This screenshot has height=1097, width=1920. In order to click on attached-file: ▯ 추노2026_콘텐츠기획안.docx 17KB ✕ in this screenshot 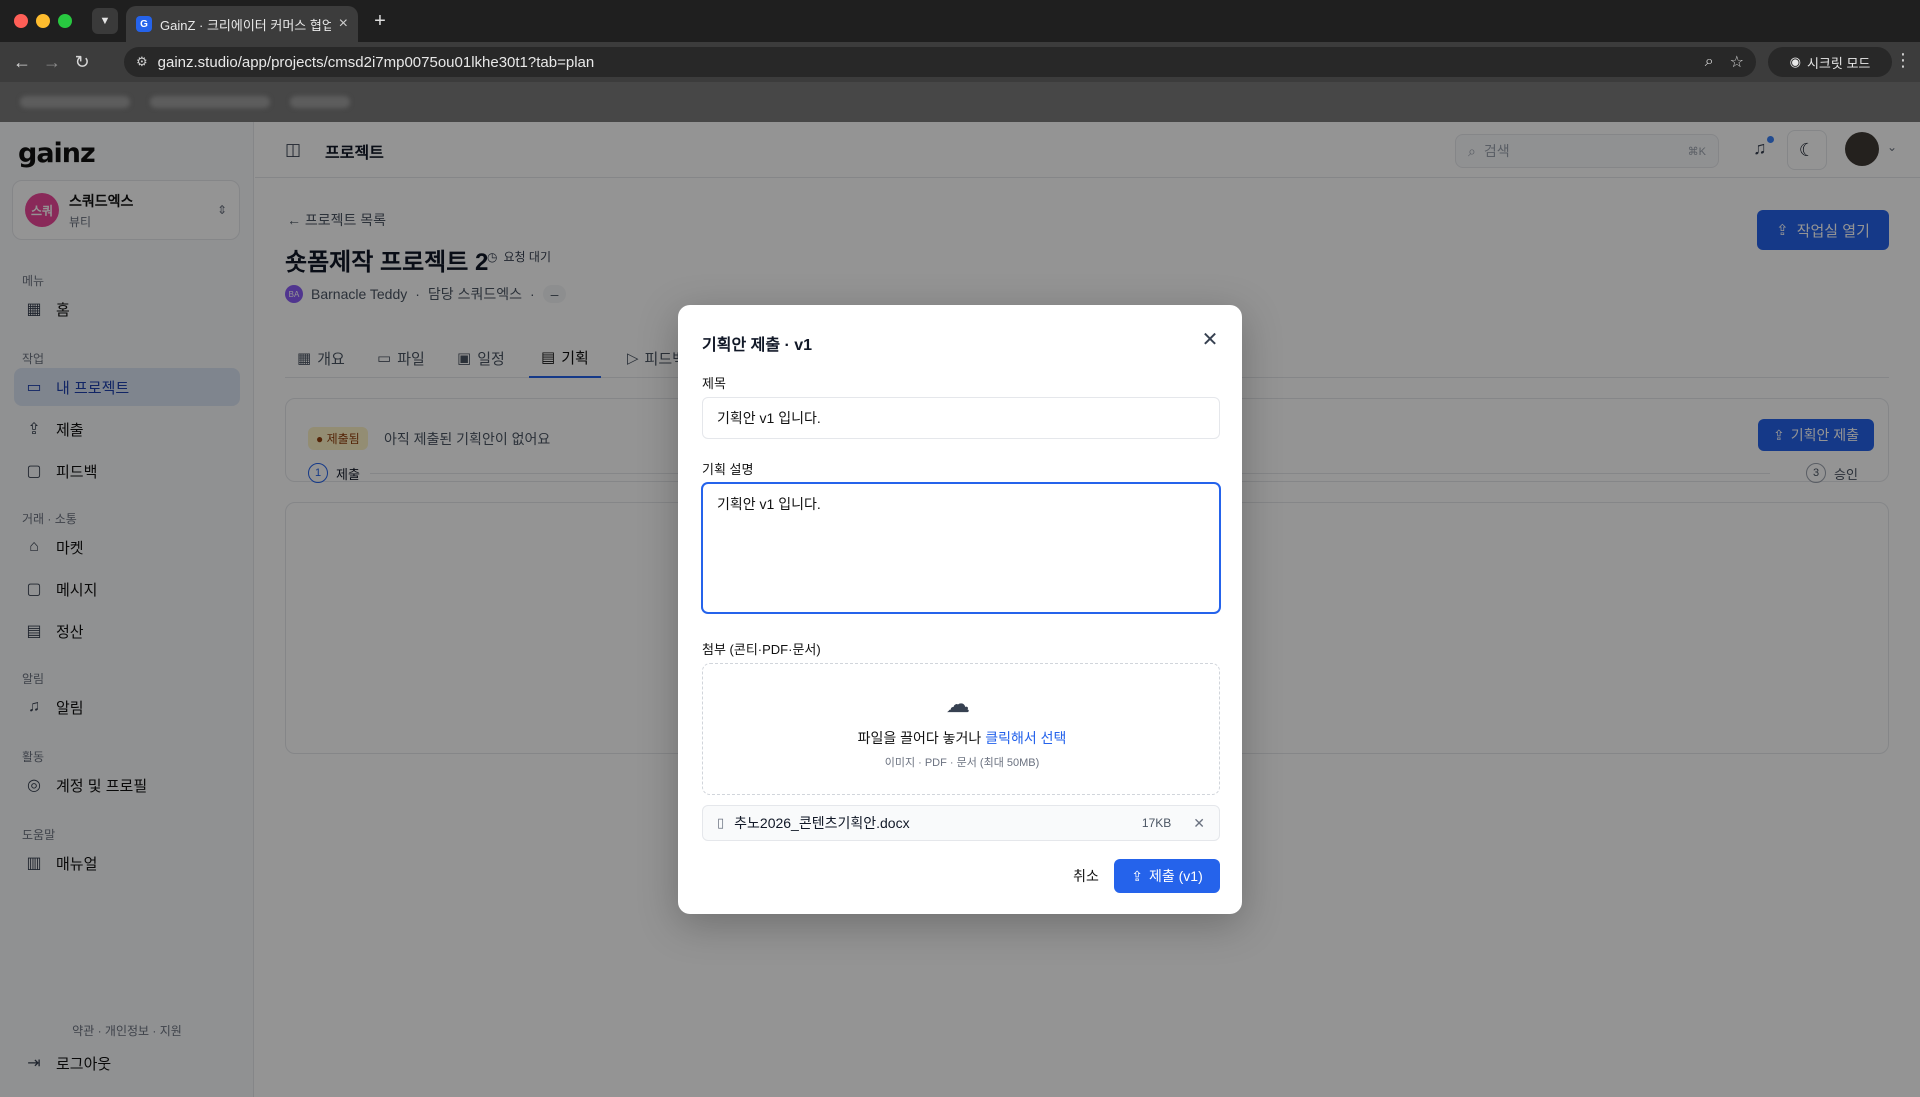, I will do `click(961, 823)`.